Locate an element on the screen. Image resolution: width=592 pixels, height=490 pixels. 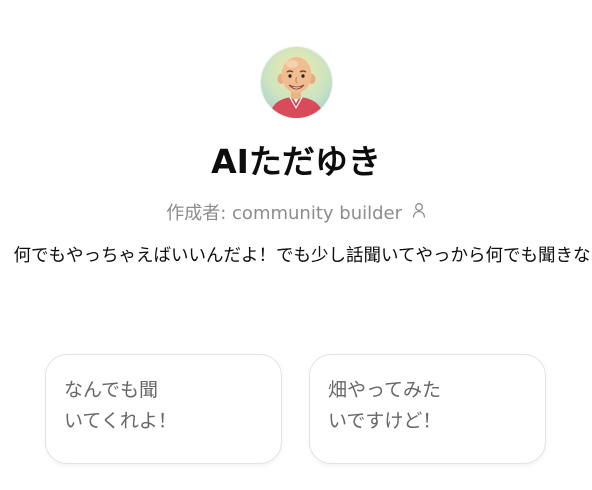
starter-2-line-1: 畑やってみた is located at coordinates (385, 390).